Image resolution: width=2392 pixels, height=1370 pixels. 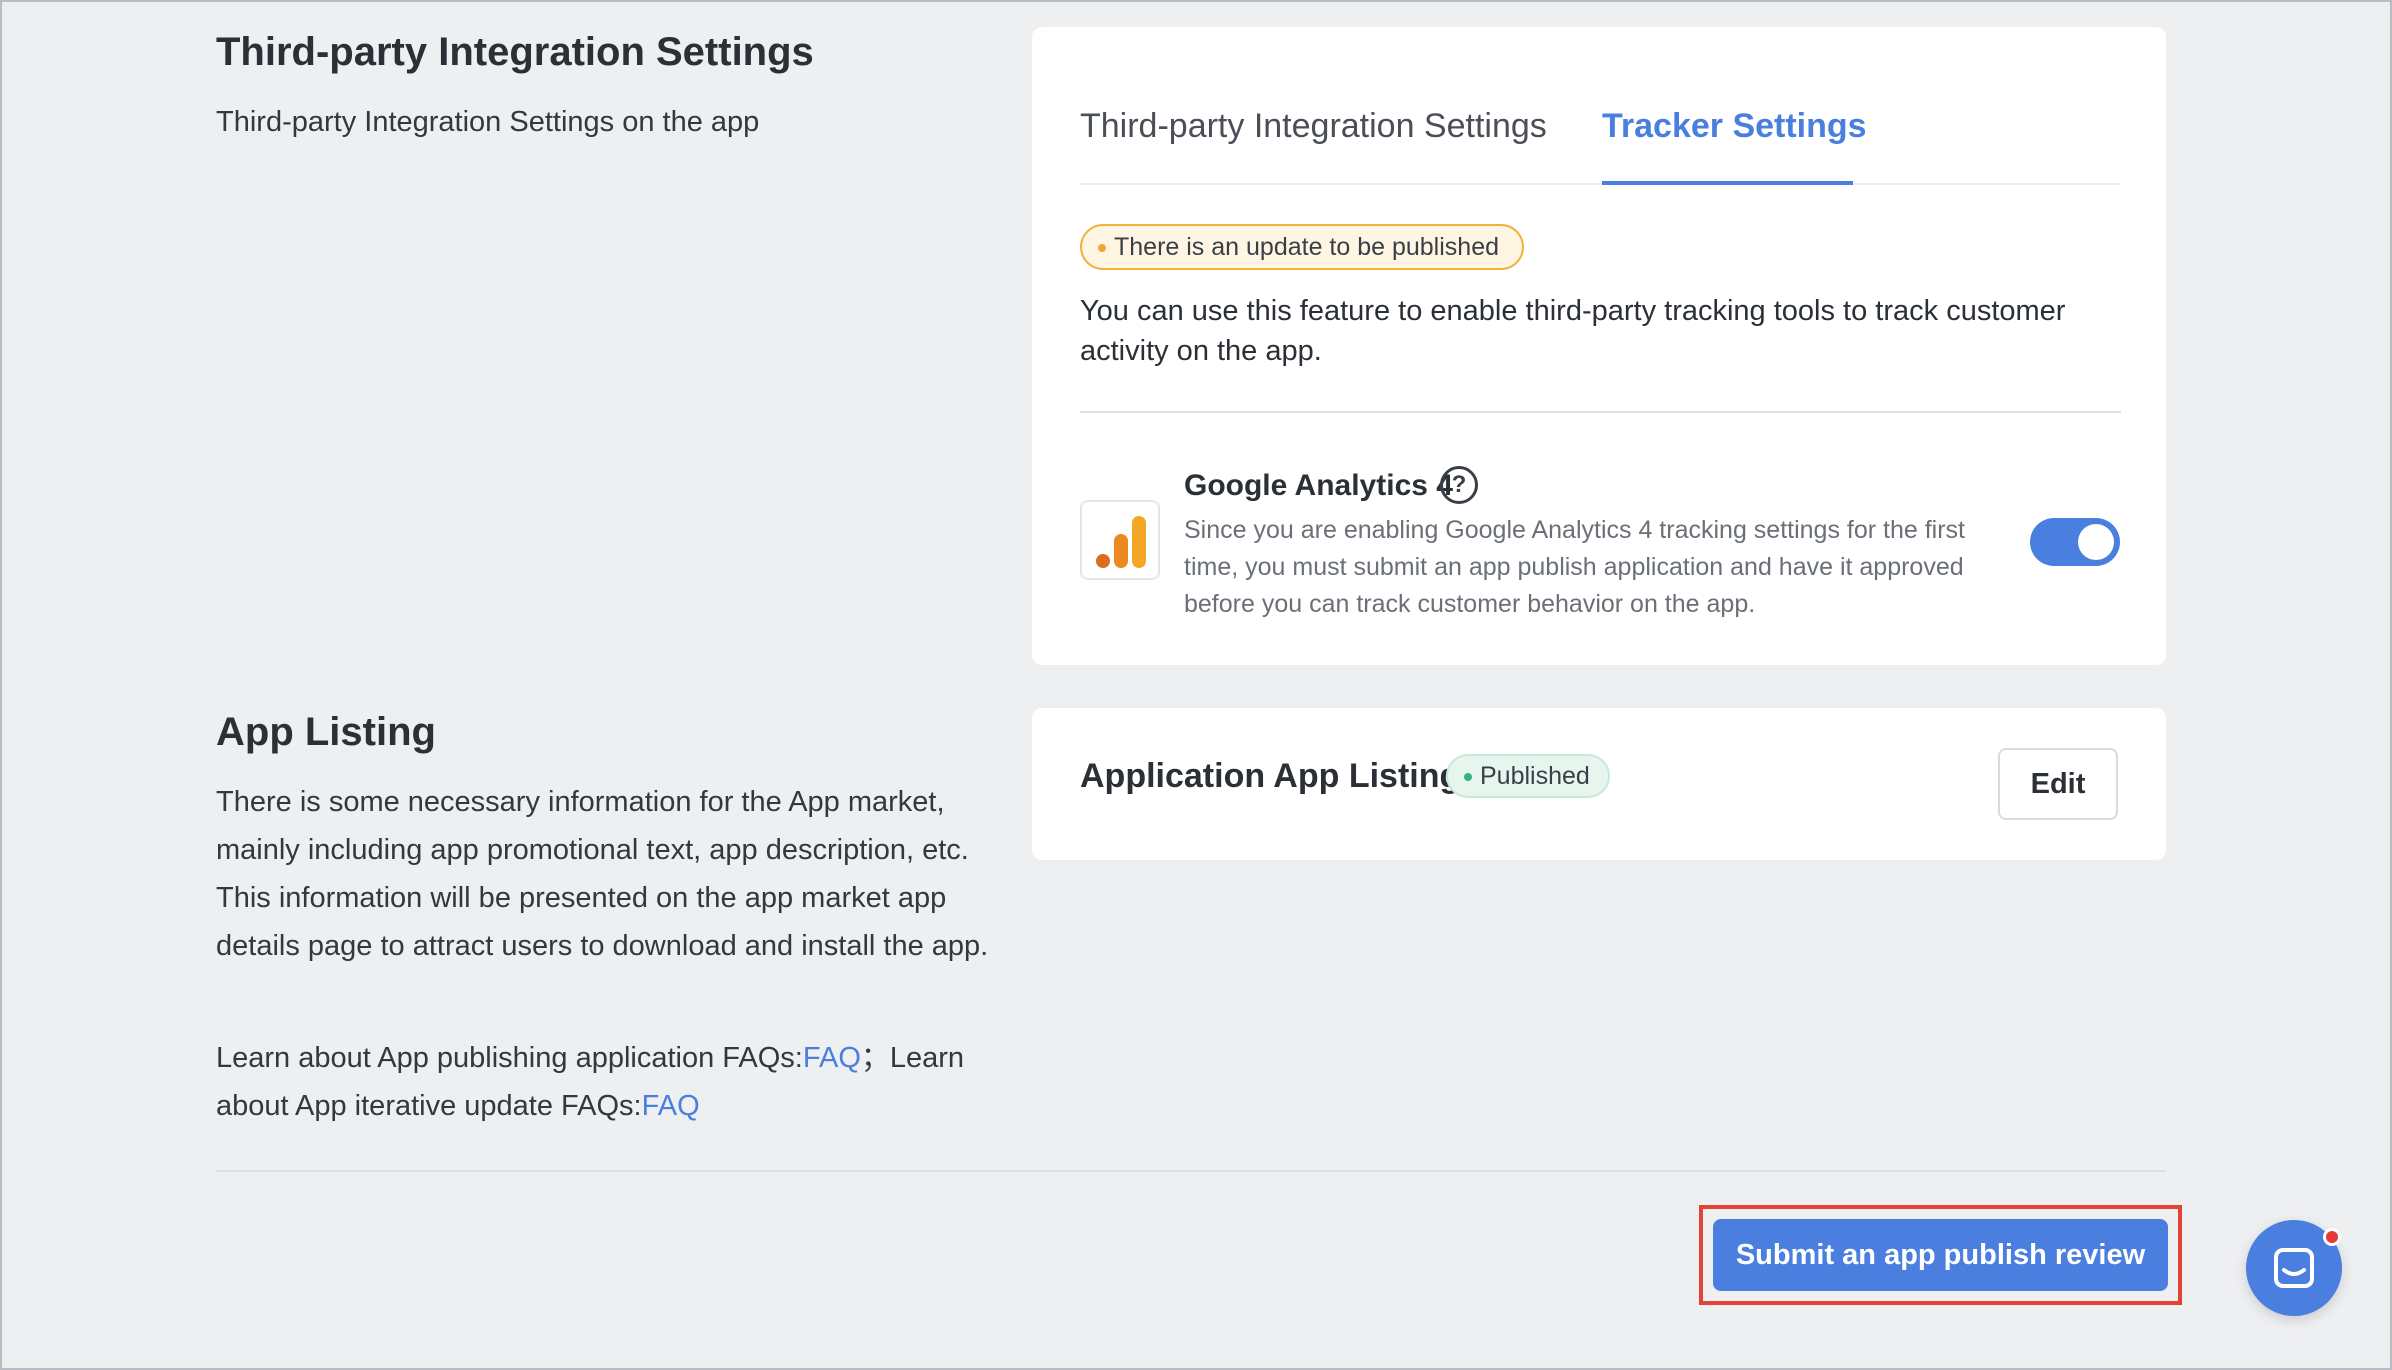 I want to click on published-status-badge: Published, so click(x=1528, y=776).